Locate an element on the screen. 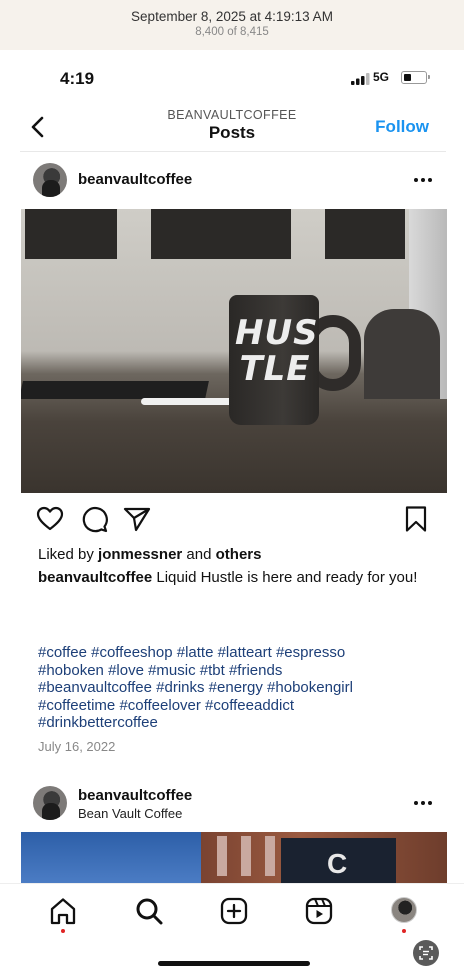  liked-by-user: jonmessner is located at coordinates (140, 554).